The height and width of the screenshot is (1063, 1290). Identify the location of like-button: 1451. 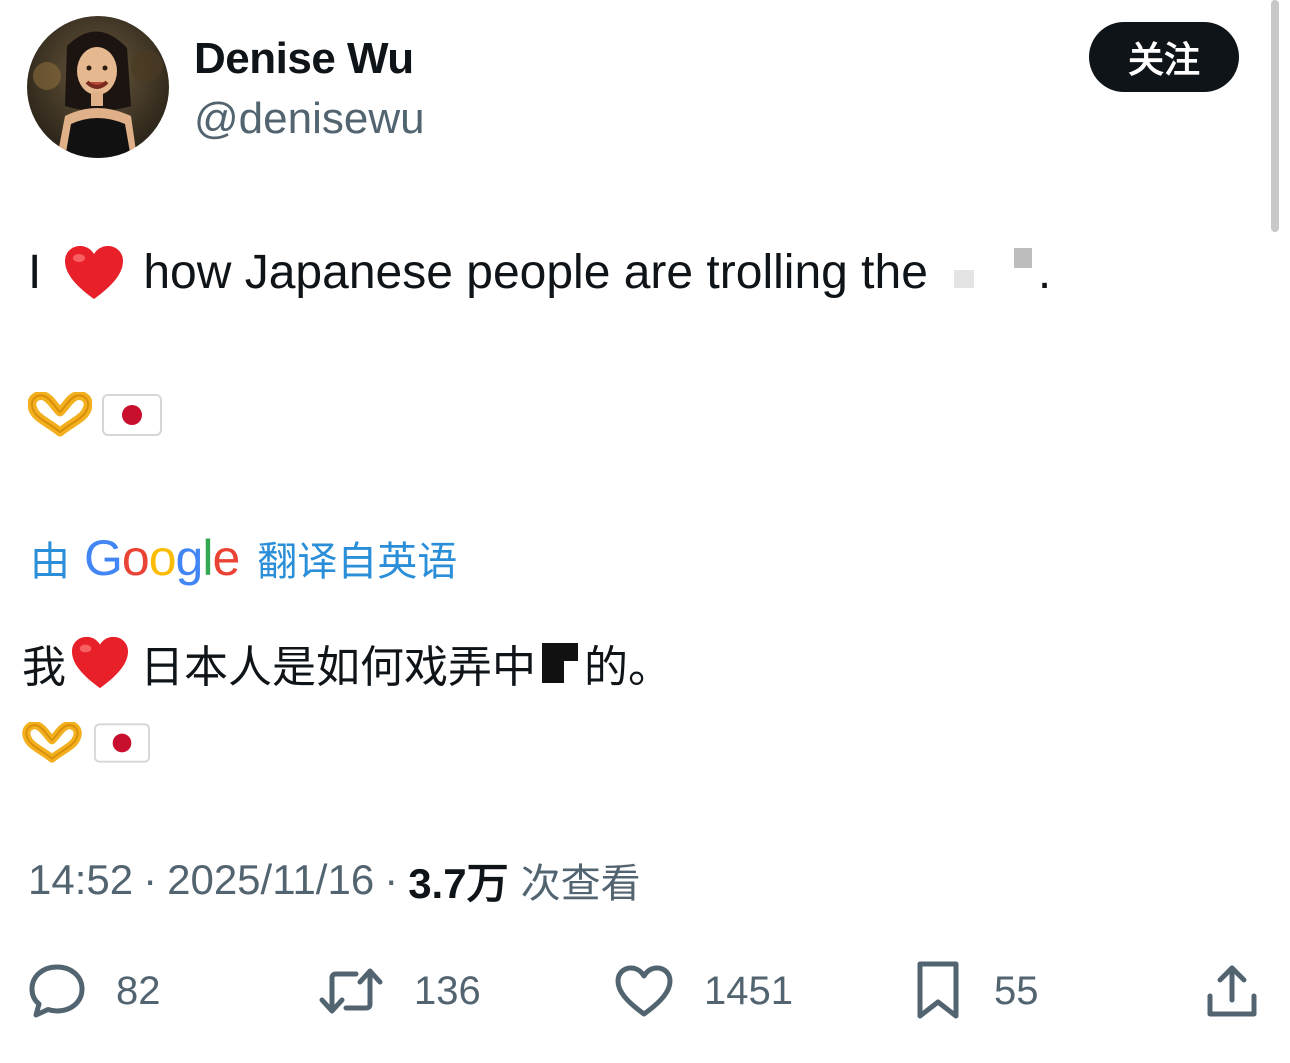
(703, 991).